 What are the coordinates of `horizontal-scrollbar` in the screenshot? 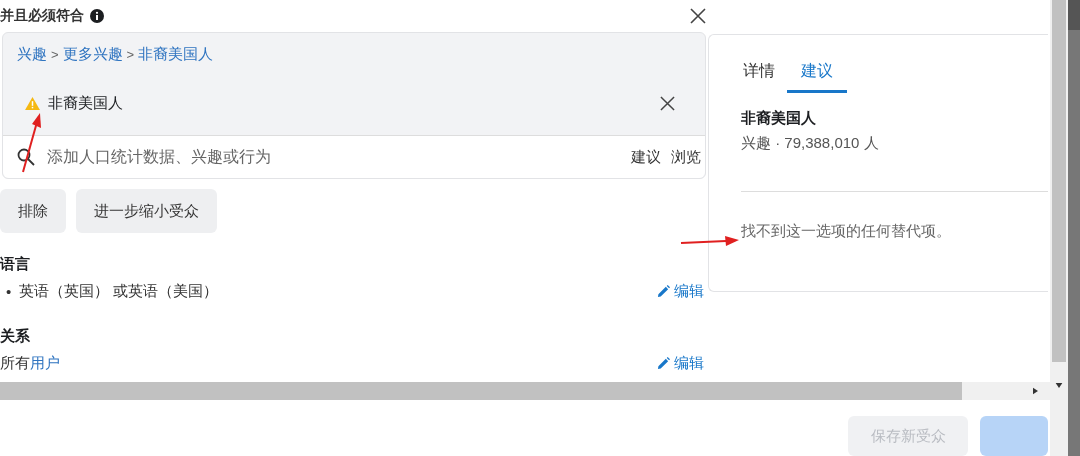 It's located at (525, 391).